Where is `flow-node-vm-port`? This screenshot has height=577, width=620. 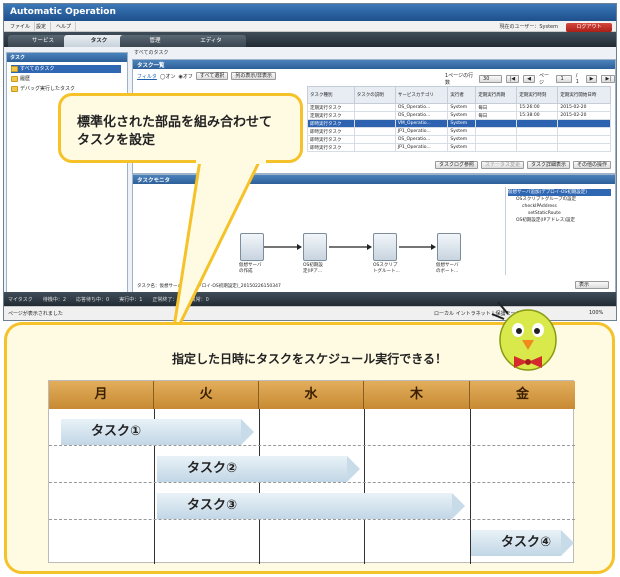
flow-node-vm-port is located at coordinates (449, 247).